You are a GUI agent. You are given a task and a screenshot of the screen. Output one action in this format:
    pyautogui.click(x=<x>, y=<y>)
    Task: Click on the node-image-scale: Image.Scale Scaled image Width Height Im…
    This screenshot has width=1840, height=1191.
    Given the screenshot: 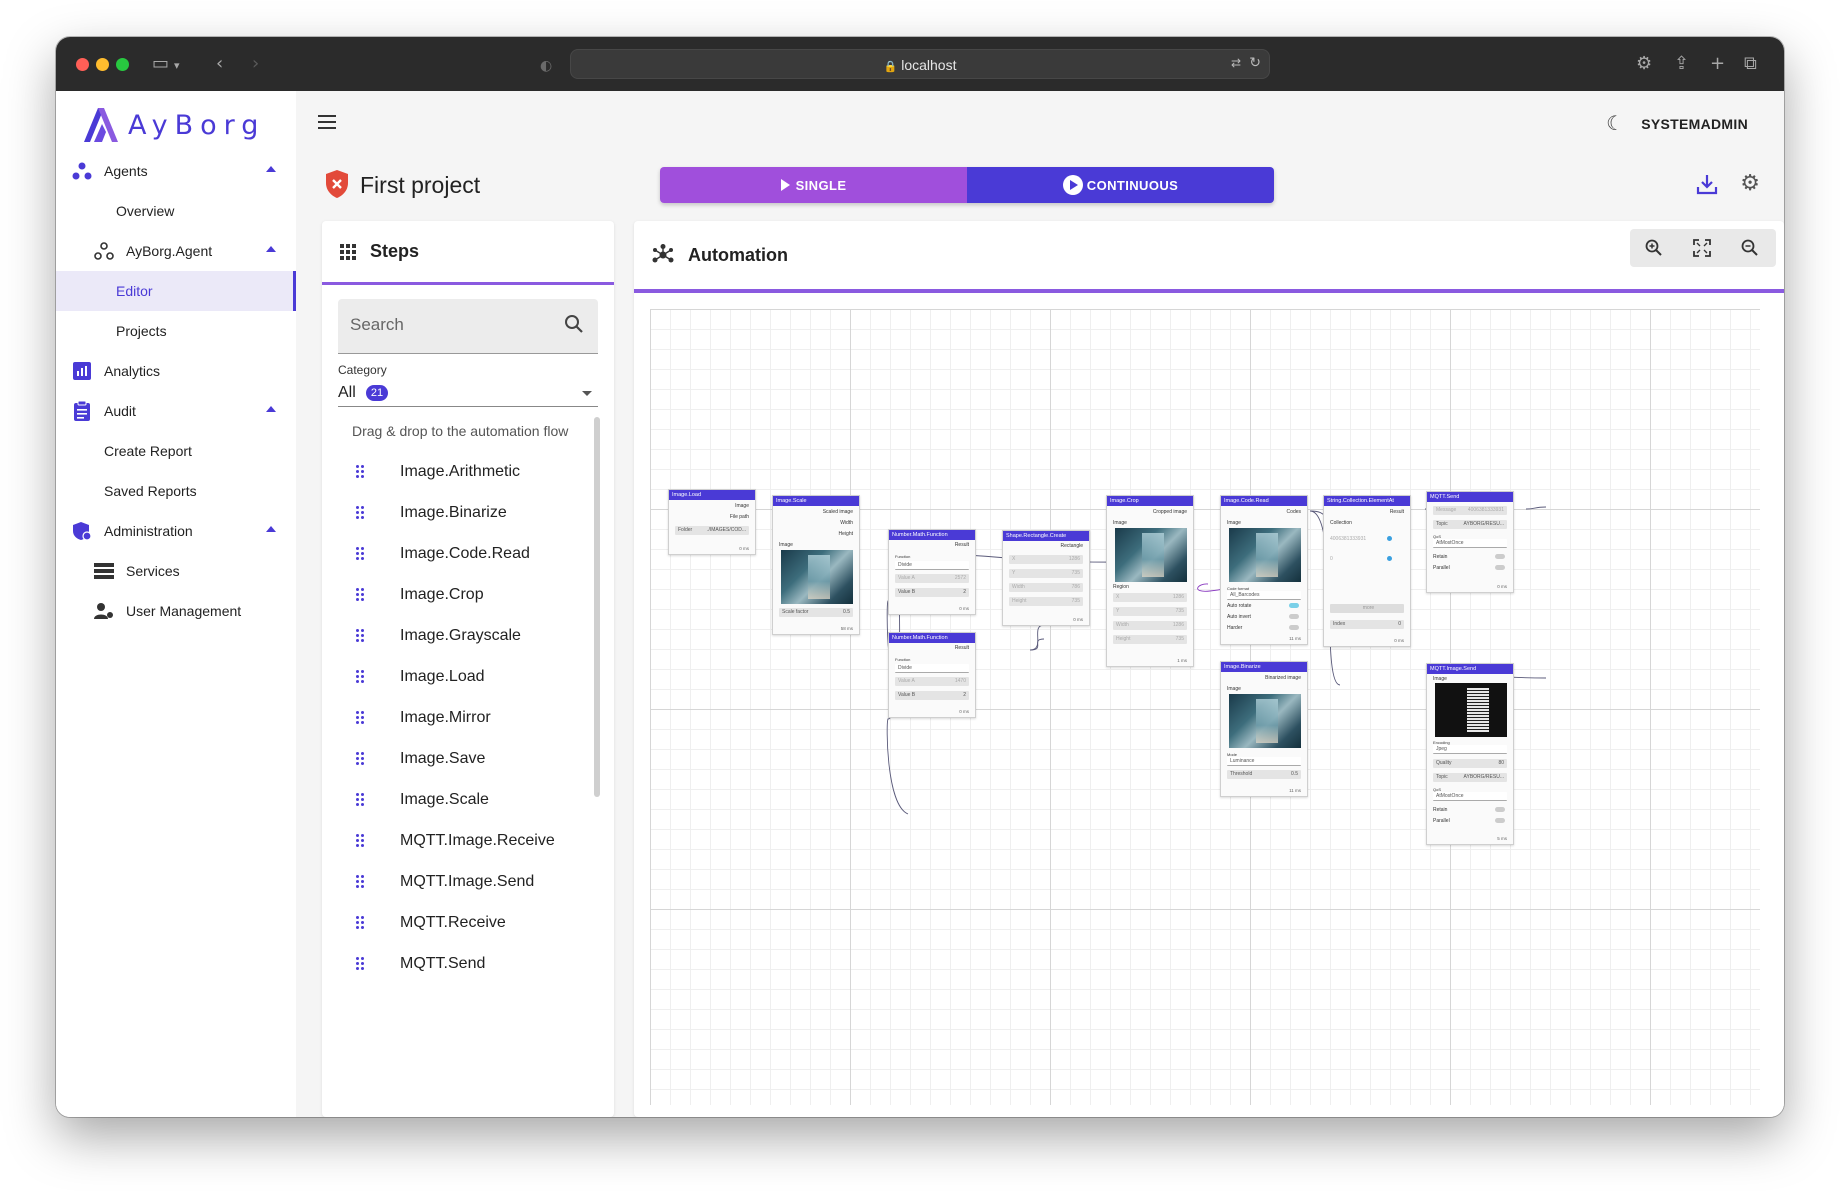 What is the action you would take?
    pyautogui.click(x=816, y=565)
    